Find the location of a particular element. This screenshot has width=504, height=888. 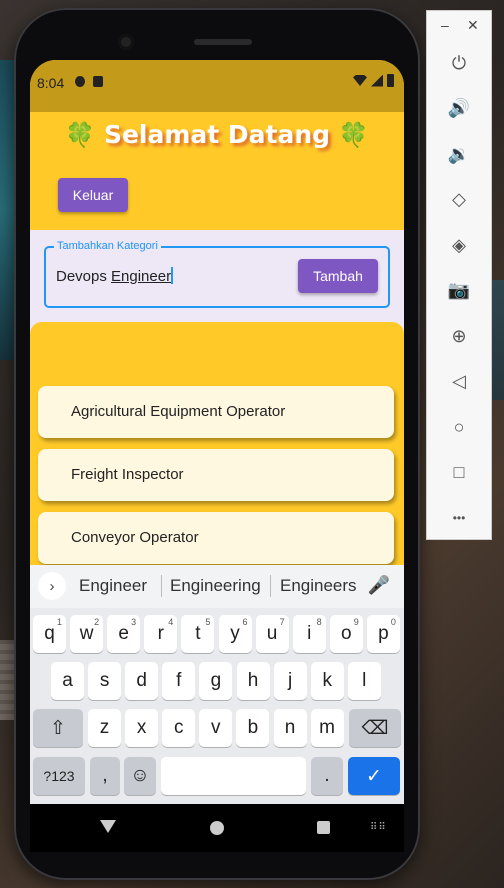

key-r: r4 is located at coordinates (161, 634).